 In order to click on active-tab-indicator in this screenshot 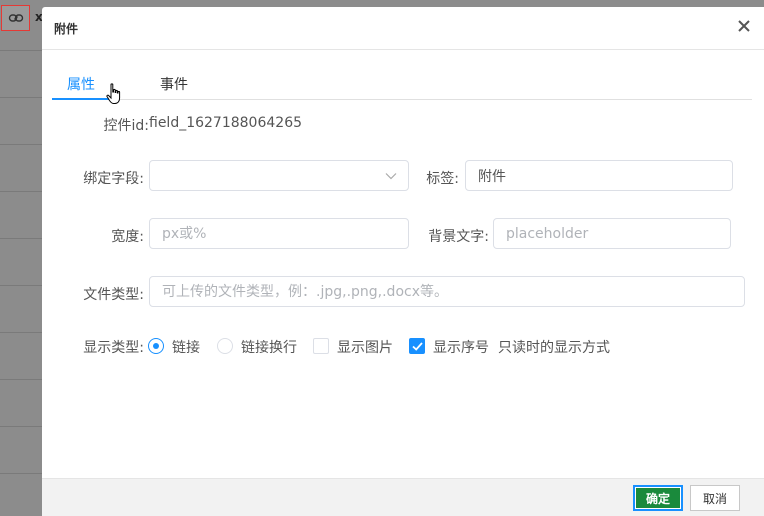, I will do `click(82, 99)`.